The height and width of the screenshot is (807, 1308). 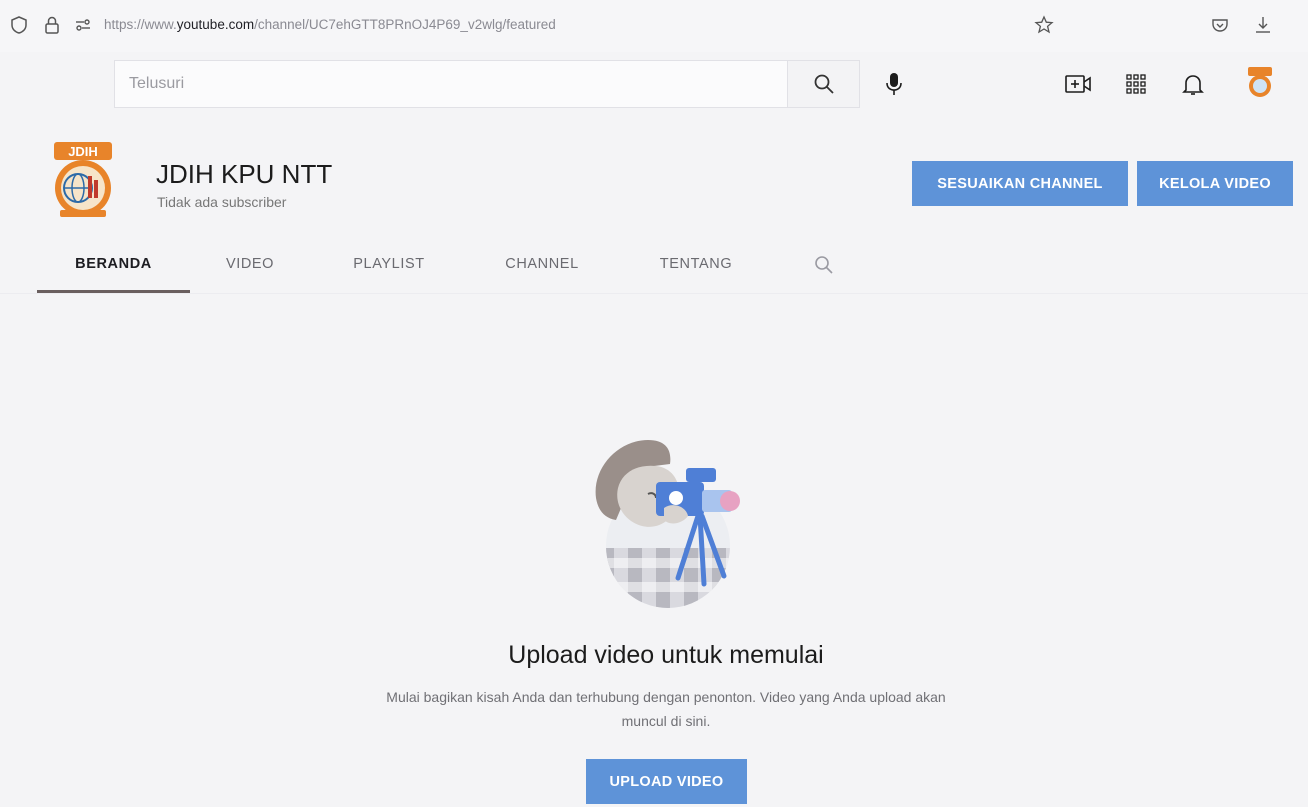 I want to click on apps-button, so click(x=1136, y=84).